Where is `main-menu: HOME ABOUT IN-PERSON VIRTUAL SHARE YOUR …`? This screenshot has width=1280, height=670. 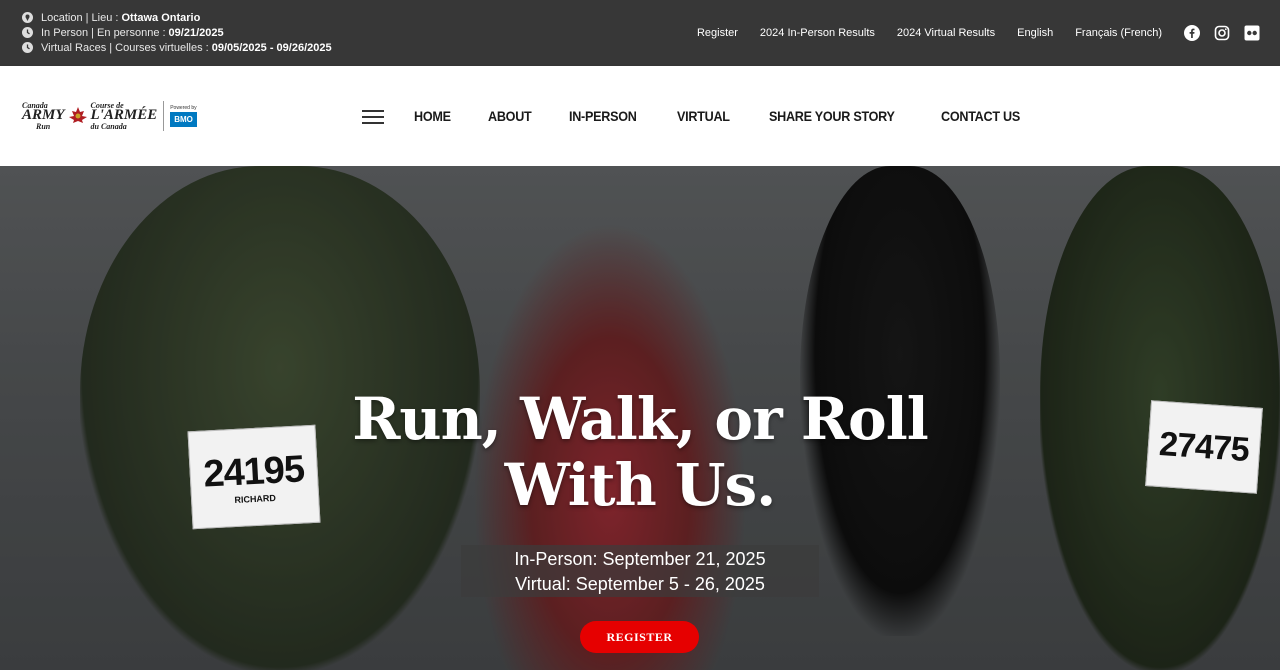 main-menu: HOME ABOUT IN-PERSON VIRTUAL SHARE YOUR … is located at coordinates (738, 116).